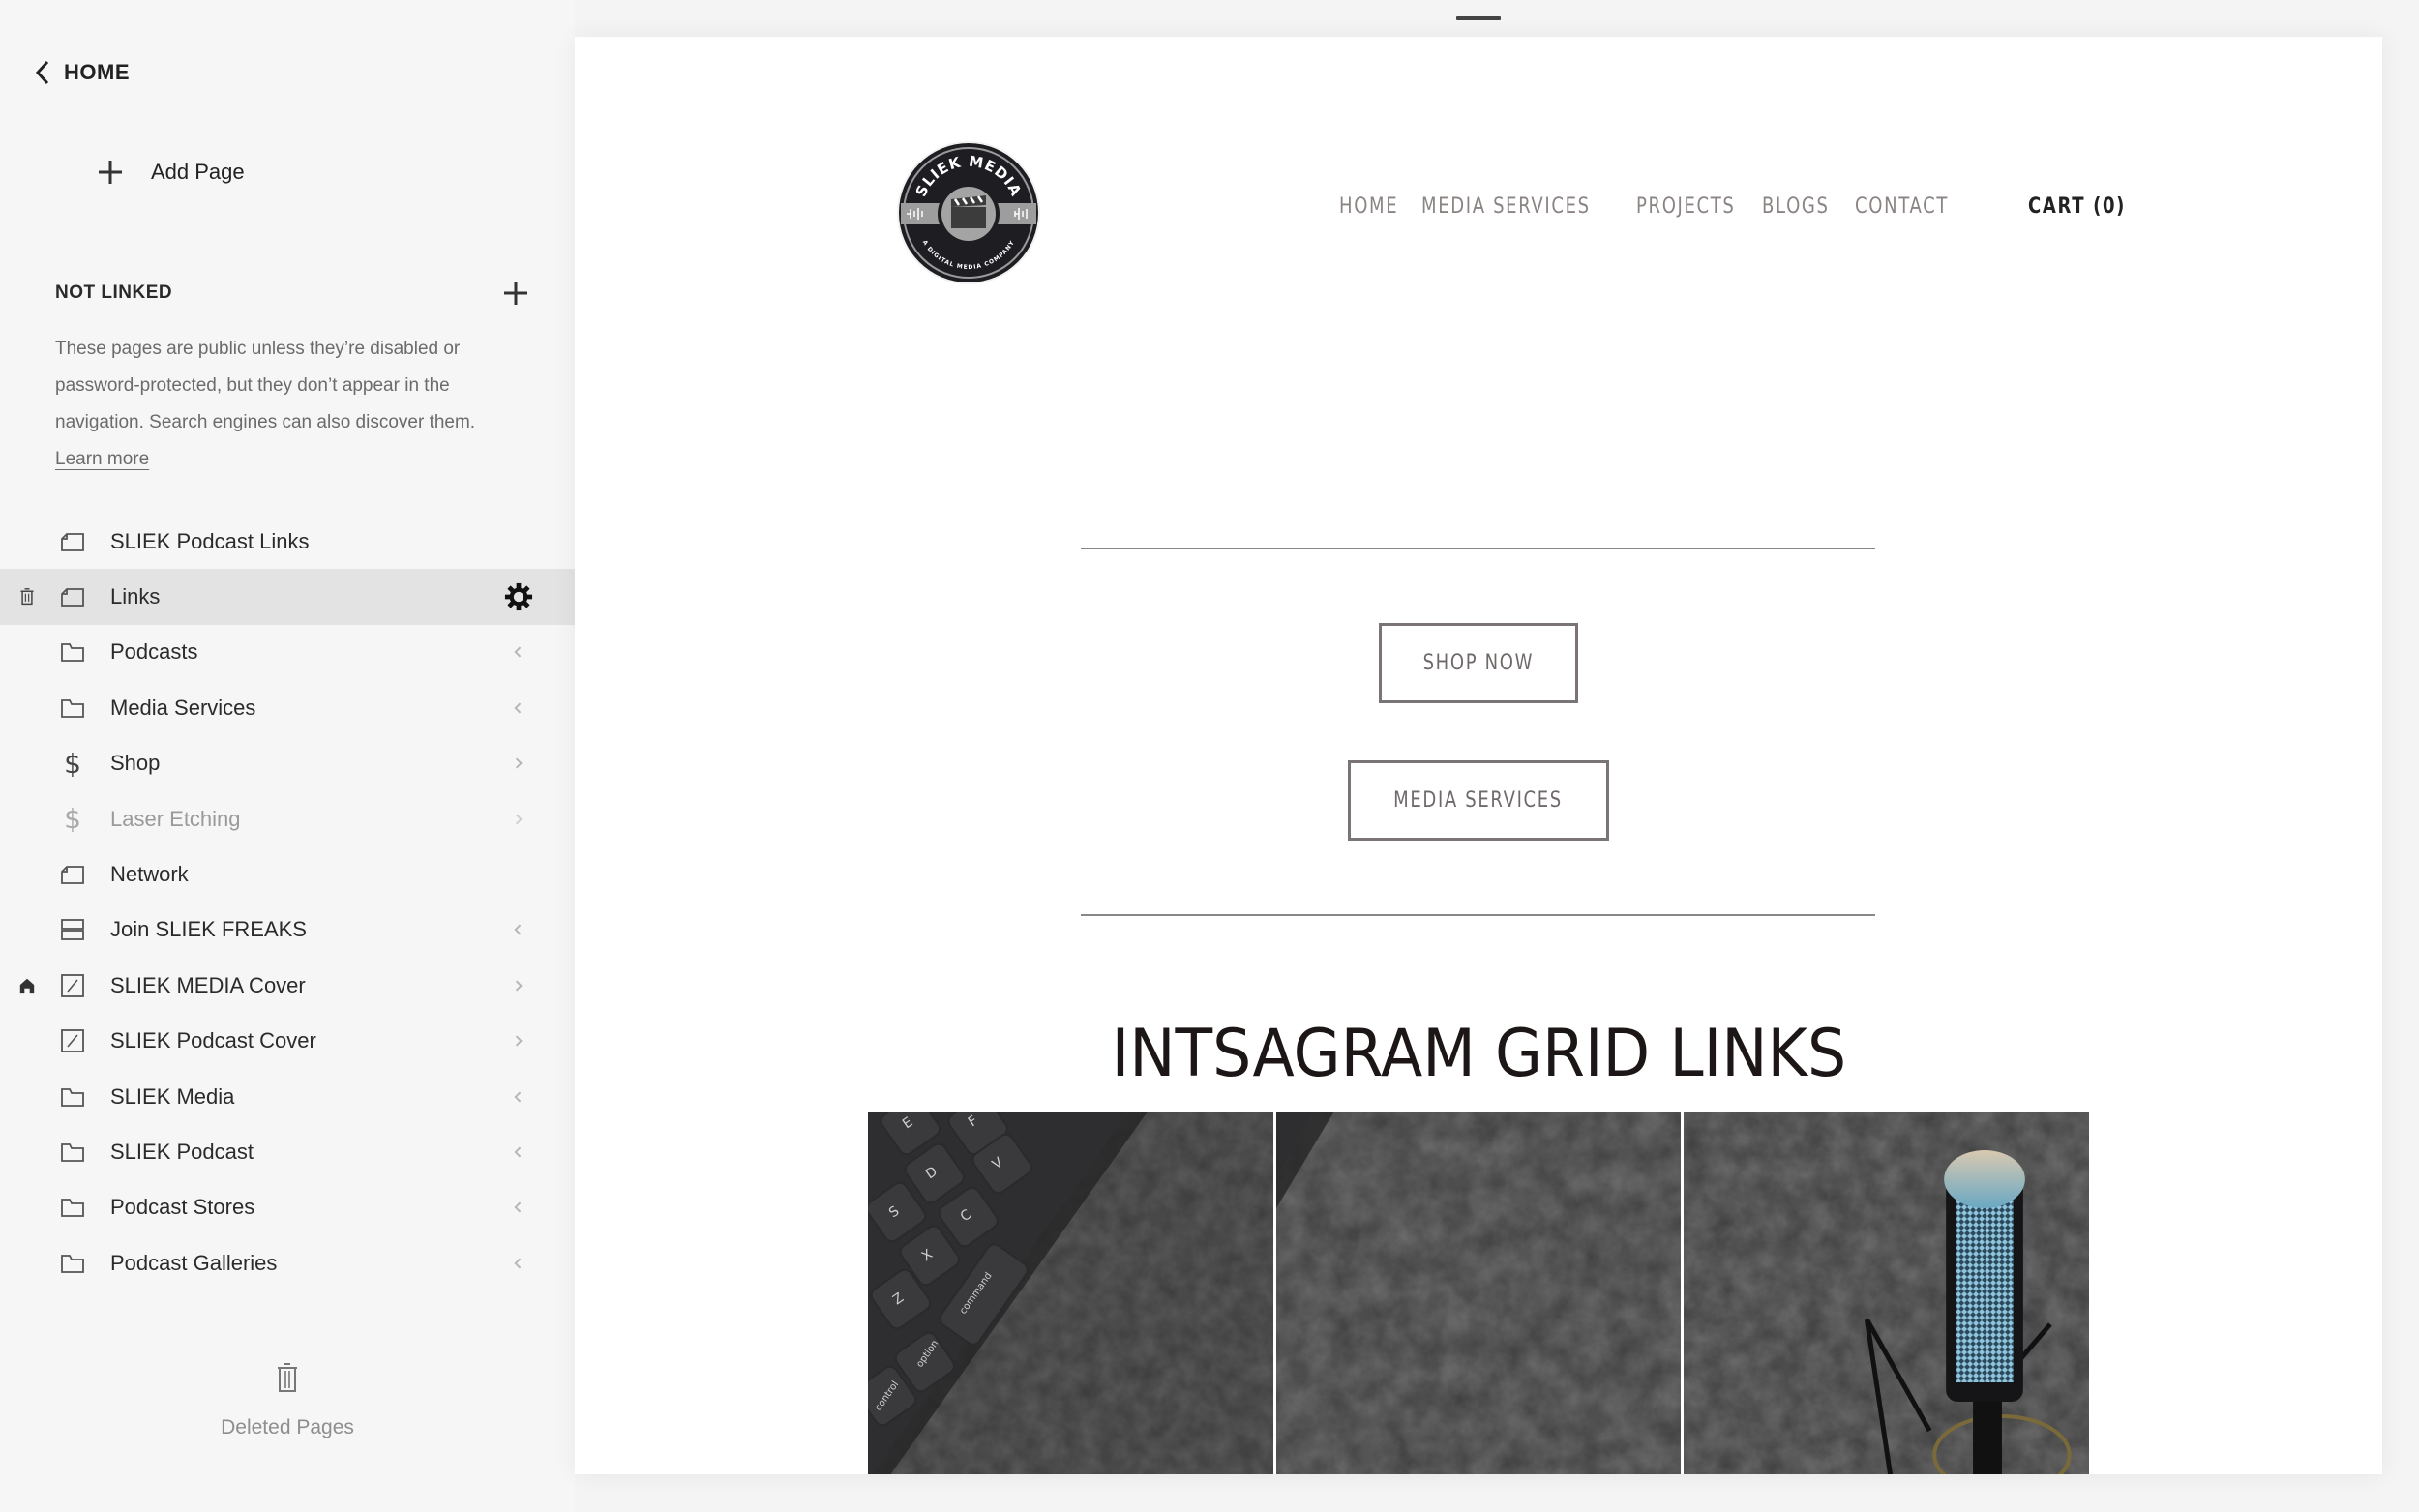  Describe the element at coordinates (288, 1427) in the screenshot. I see `deleted-pages-label: Deleted Pages` at that location.